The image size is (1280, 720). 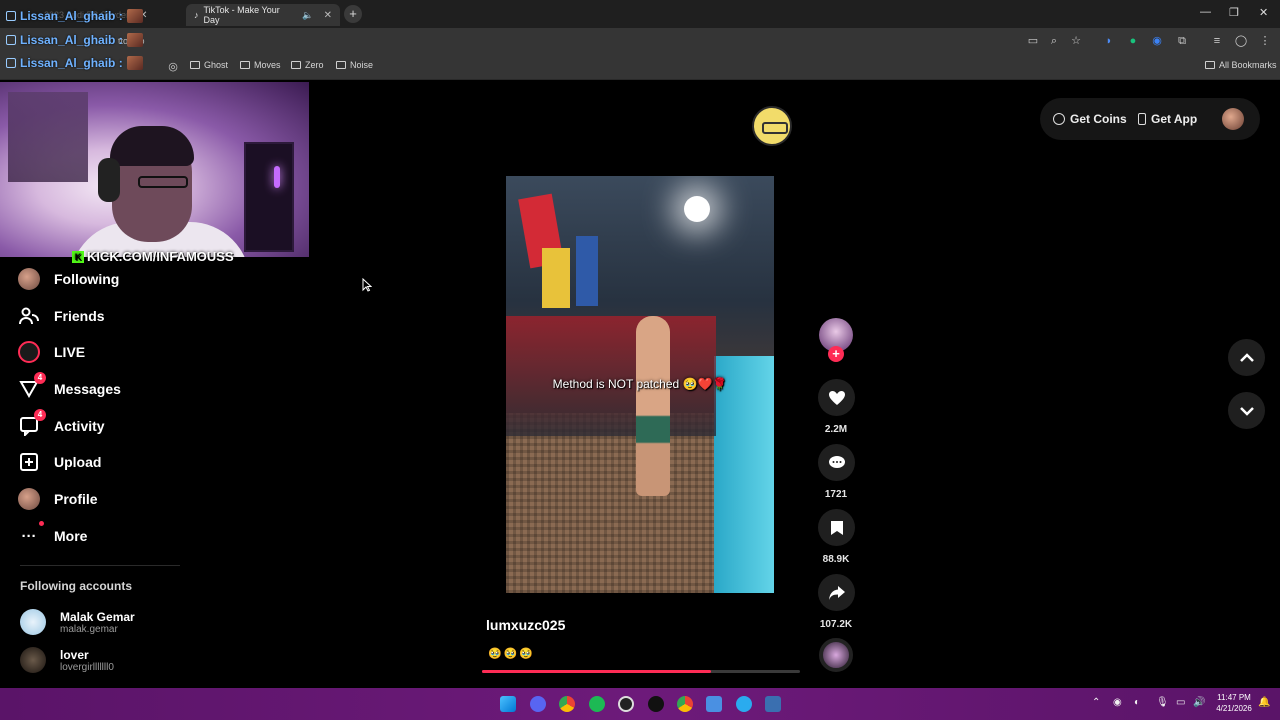 What do you see at coordinates (354, 65) in the screenshot?
I see `bookmark-noise: Noise` at bounding box center [354, 65].